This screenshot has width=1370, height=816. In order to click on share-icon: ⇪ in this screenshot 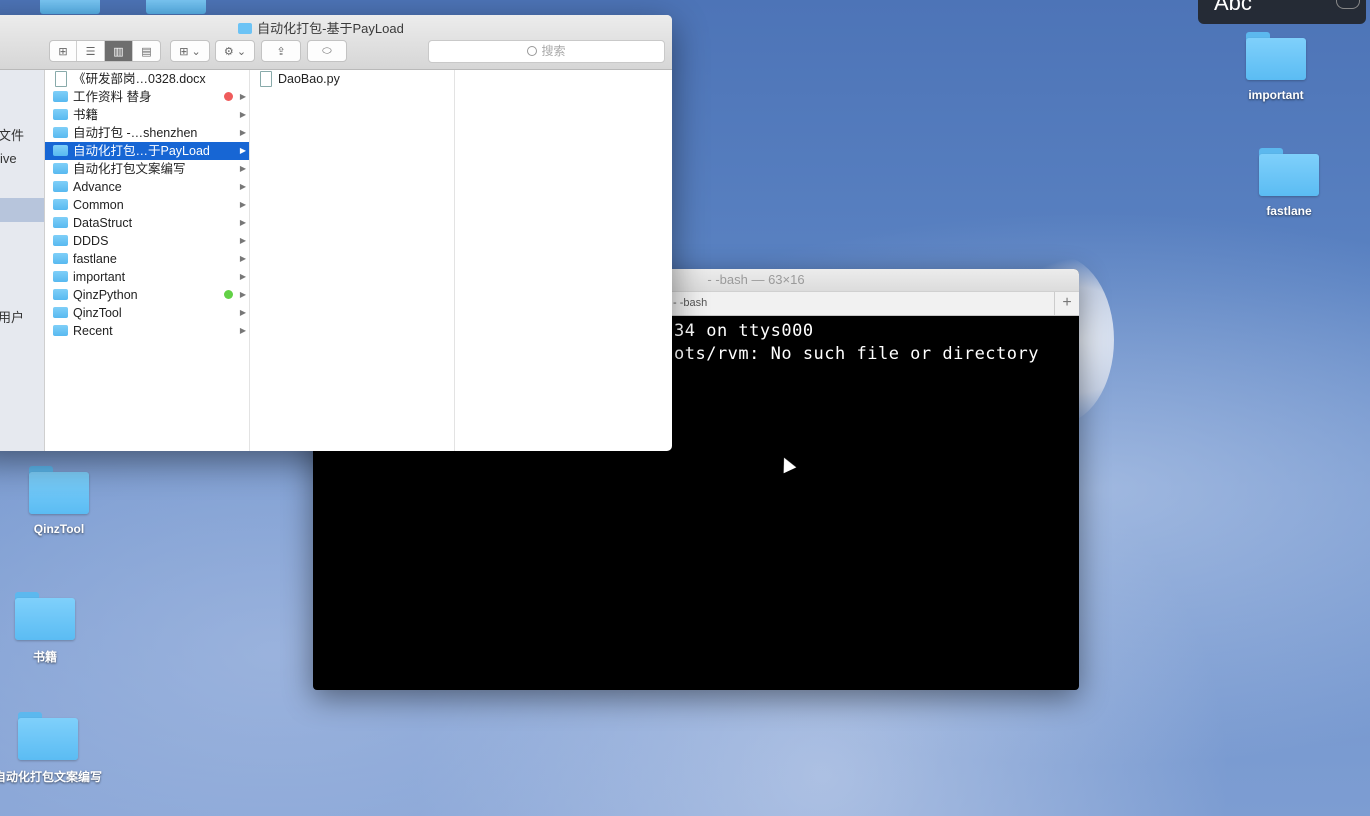, I will do `click(281, 51)`.